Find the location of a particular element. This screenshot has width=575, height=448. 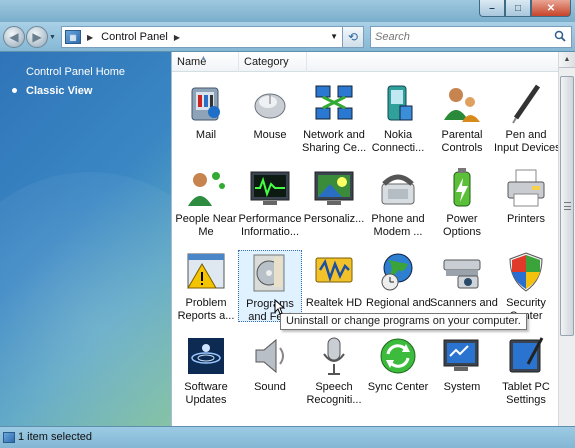

grip-icon is located at coordinates (567, 206).